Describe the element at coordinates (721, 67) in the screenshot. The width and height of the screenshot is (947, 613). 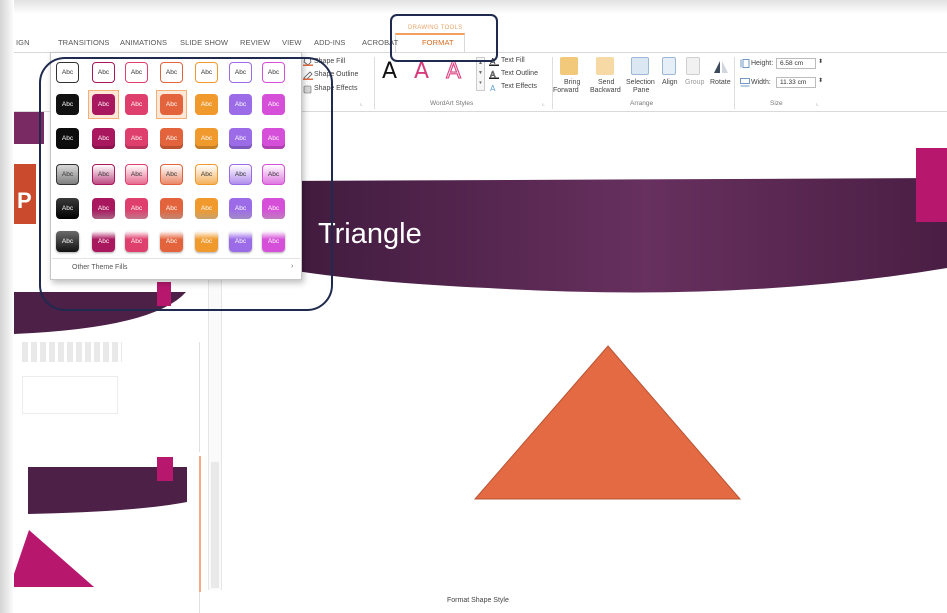
I see `rotate-icon` at that location.